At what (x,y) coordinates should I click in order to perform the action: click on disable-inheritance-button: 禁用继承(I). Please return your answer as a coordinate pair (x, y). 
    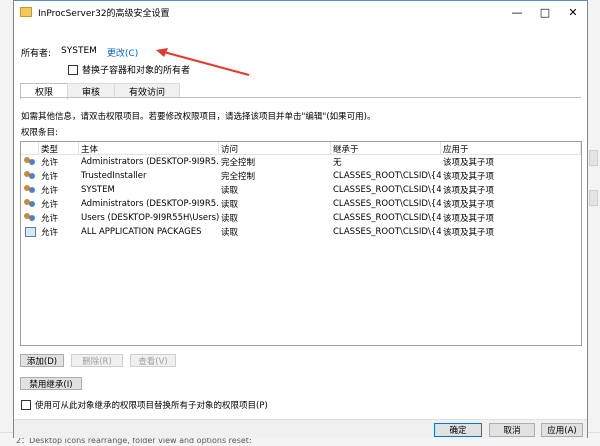
    Looking at the image, I should click on (51, 383).